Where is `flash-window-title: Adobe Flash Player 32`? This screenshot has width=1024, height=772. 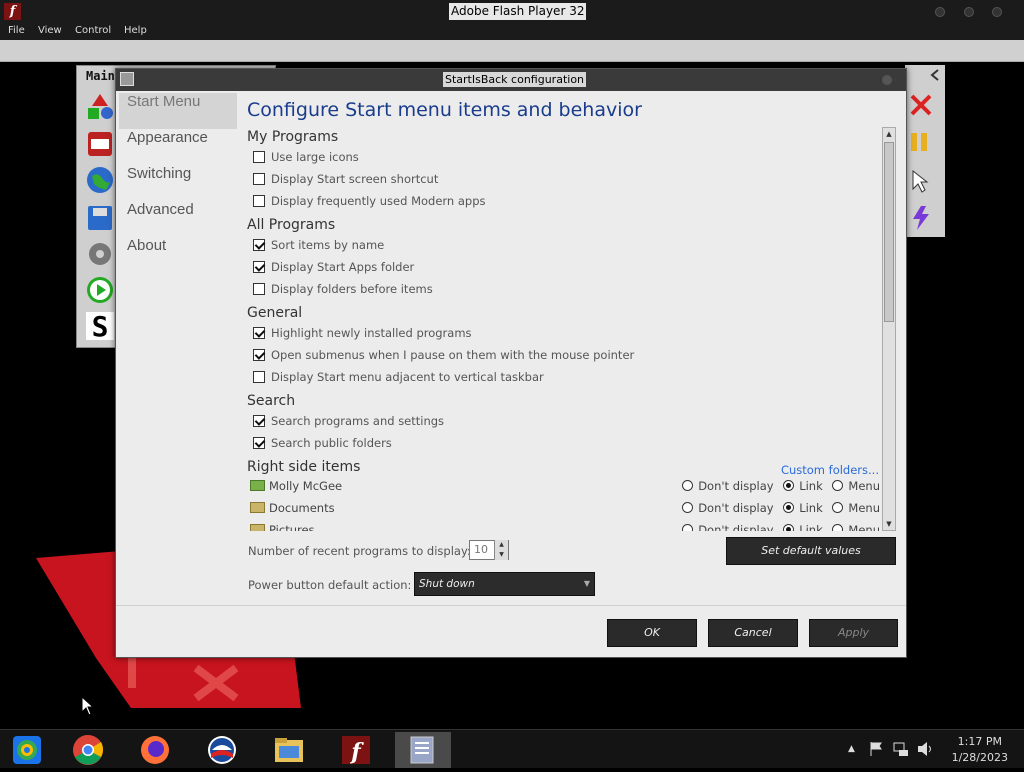
flash-window-title: Adobe Flash Player 32 is located at coordinates (518, 11).